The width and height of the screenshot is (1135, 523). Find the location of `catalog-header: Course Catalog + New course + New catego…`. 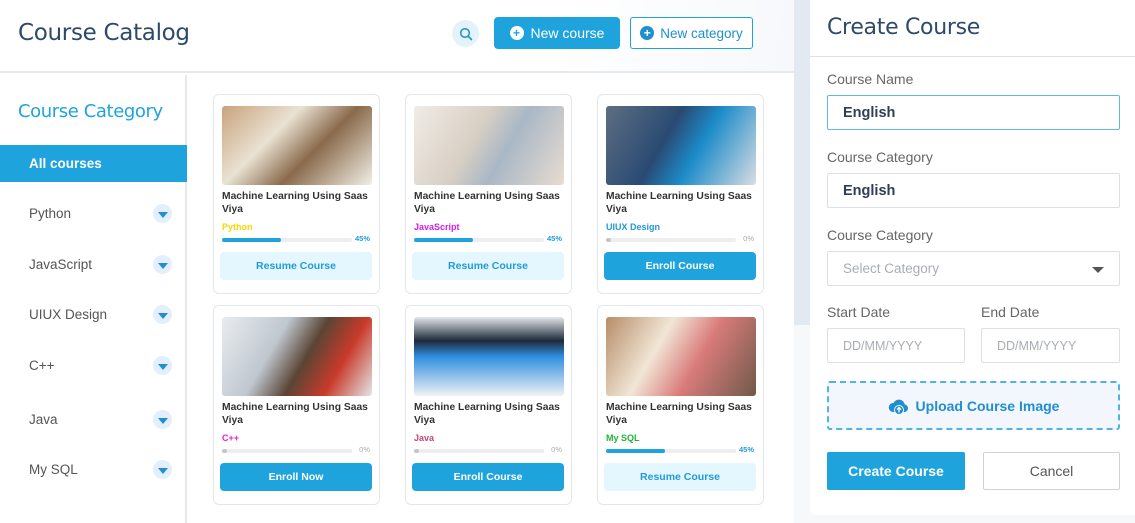

catalog-header: Course Catalog + New course + New catego… is located at coordinates (397, 36).